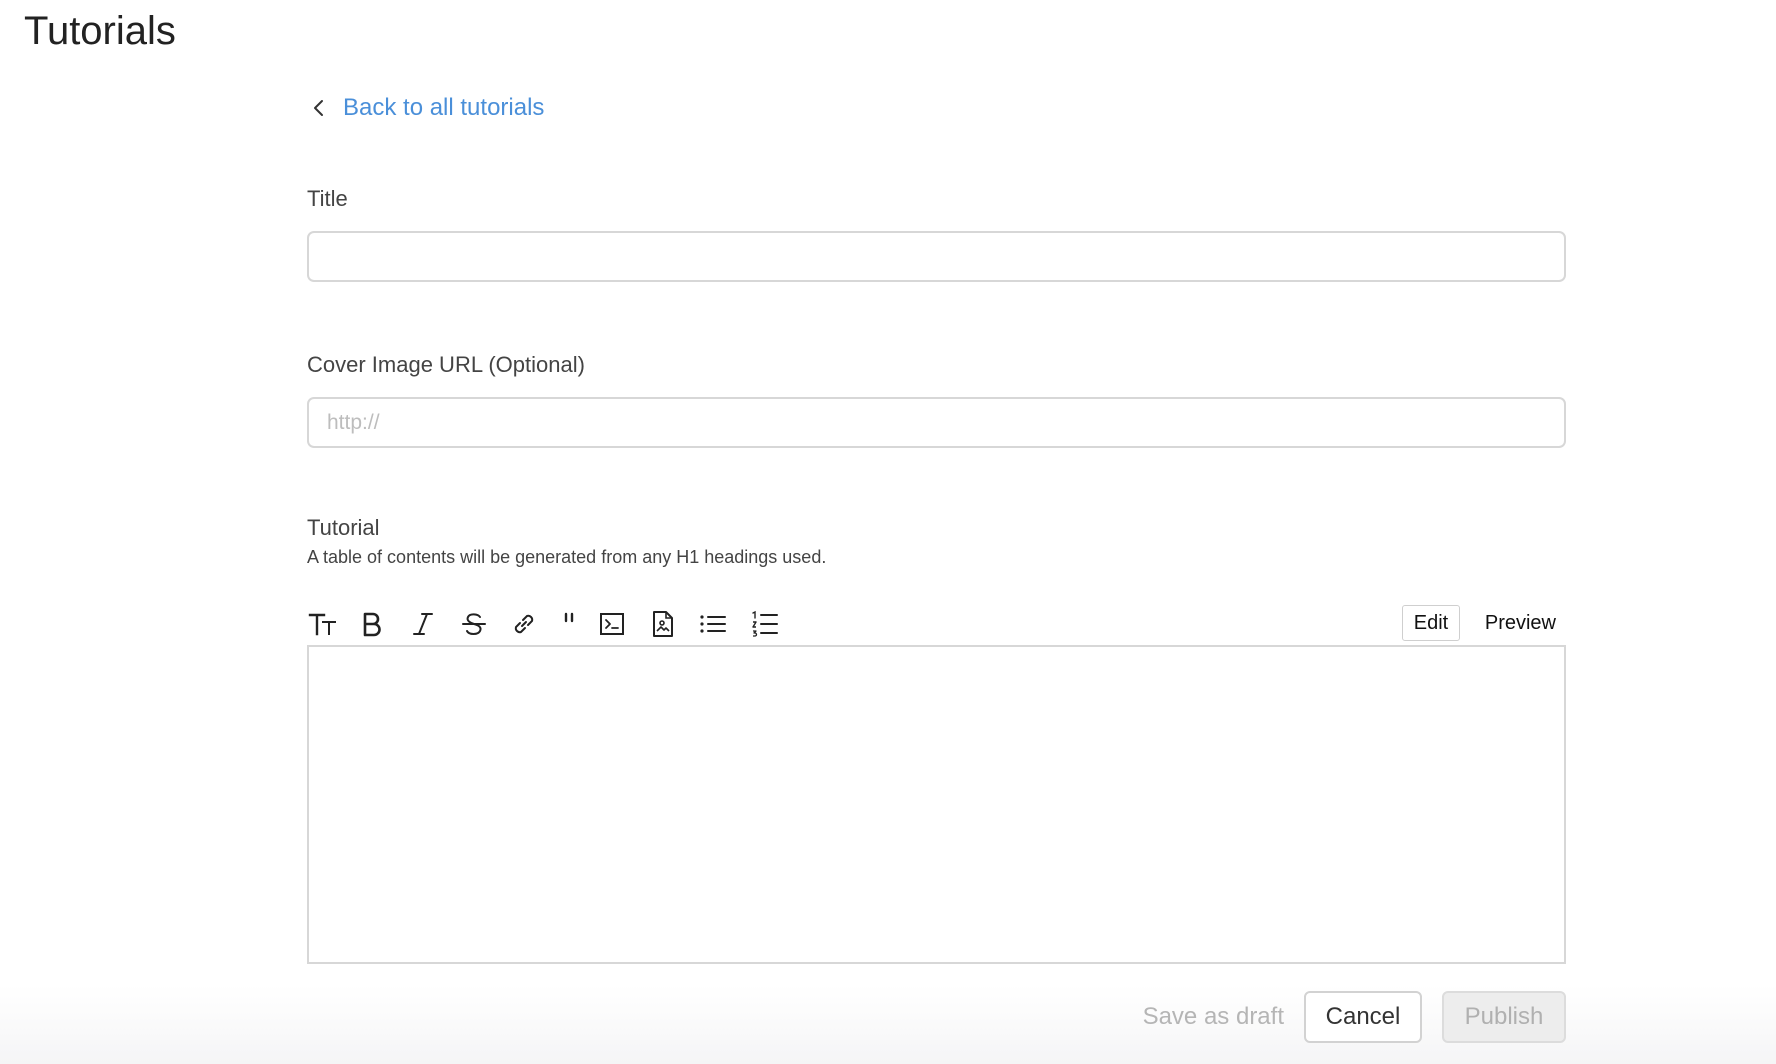 This screenshot has width=1776, height=1064. Describe the element at coordinates (1363, 1017) in the screenshot. I see `cancel-button: Cancel` at that location.